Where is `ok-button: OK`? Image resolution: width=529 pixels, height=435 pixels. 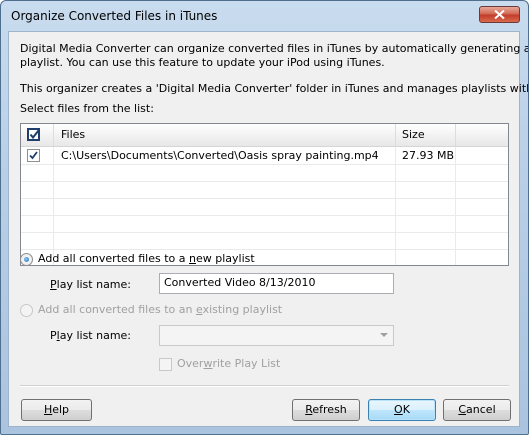
ok-button: OK is located at coordinates (402, 410).